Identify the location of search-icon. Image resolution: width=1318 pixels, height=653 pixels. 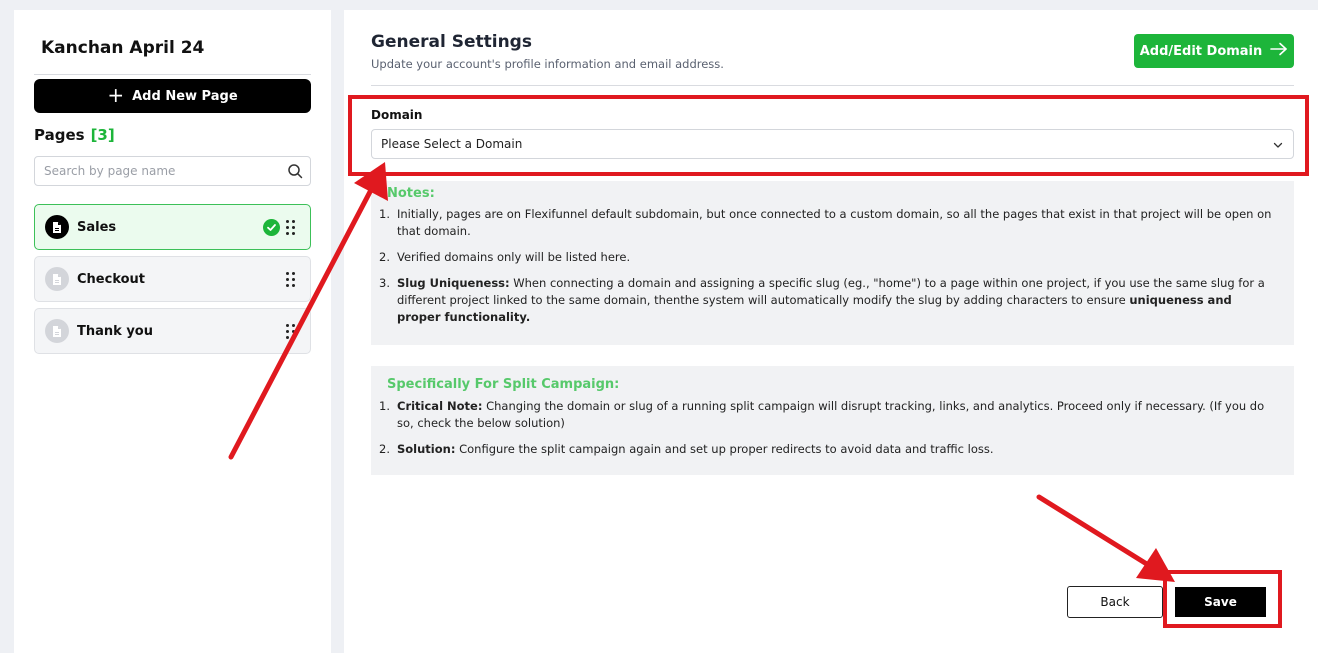
(295, 173).